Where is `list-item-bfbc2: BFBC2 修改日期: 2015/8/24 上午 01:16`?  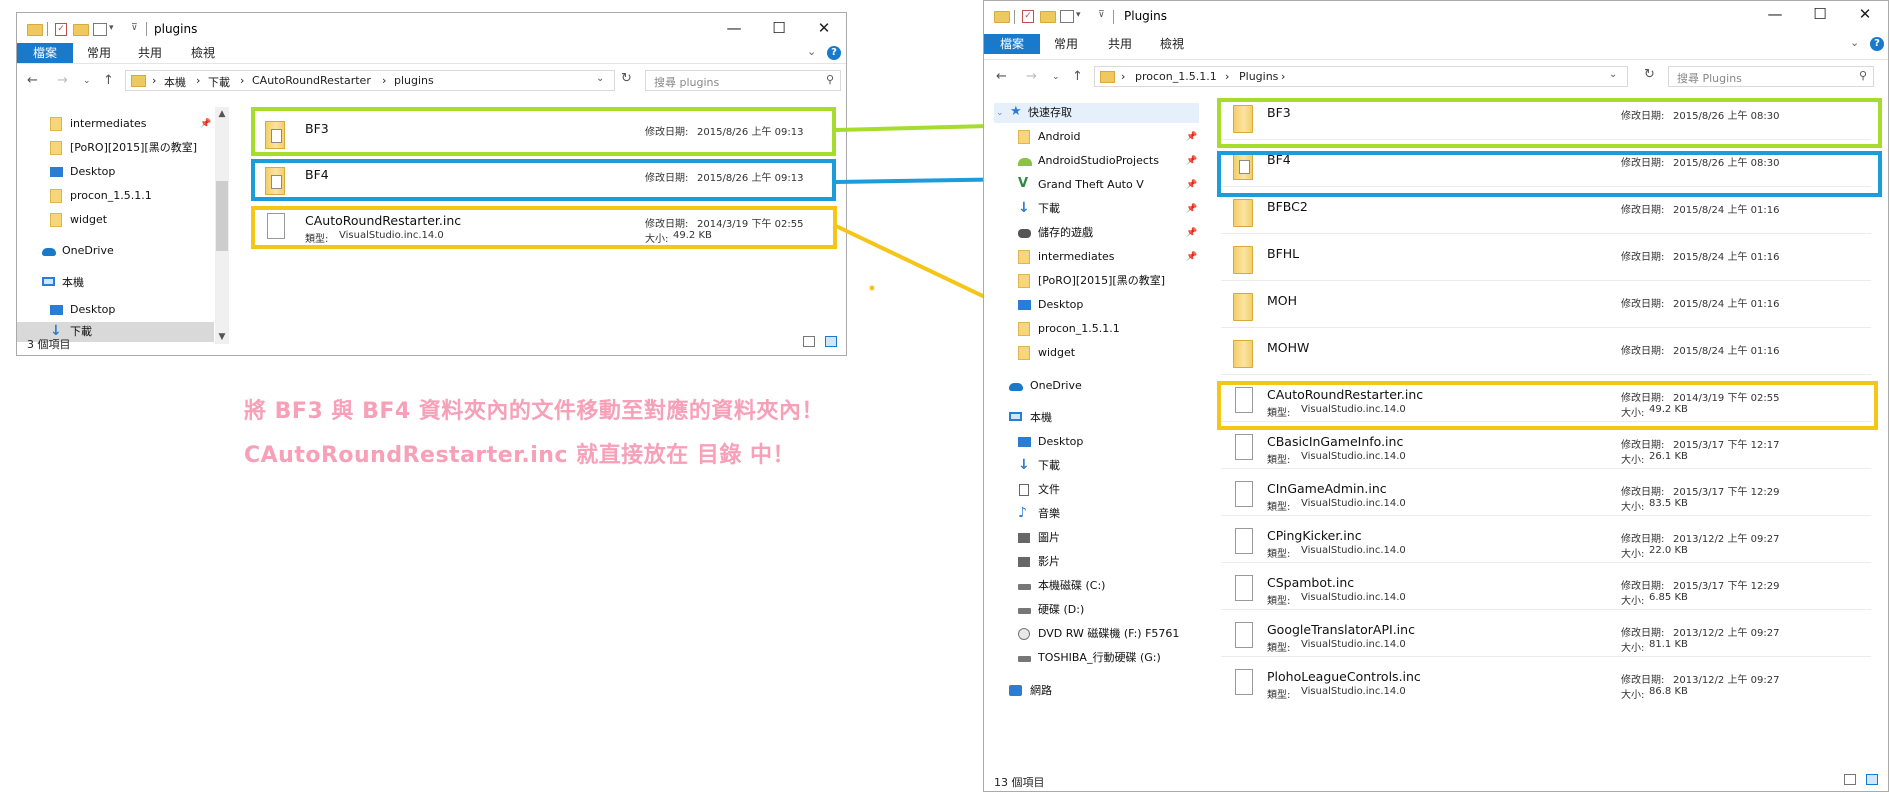
list-item-bfbc2: BFBC2 修改日期: 2015/8/24 上午 01:16 is located at coordinates (1546, 214).